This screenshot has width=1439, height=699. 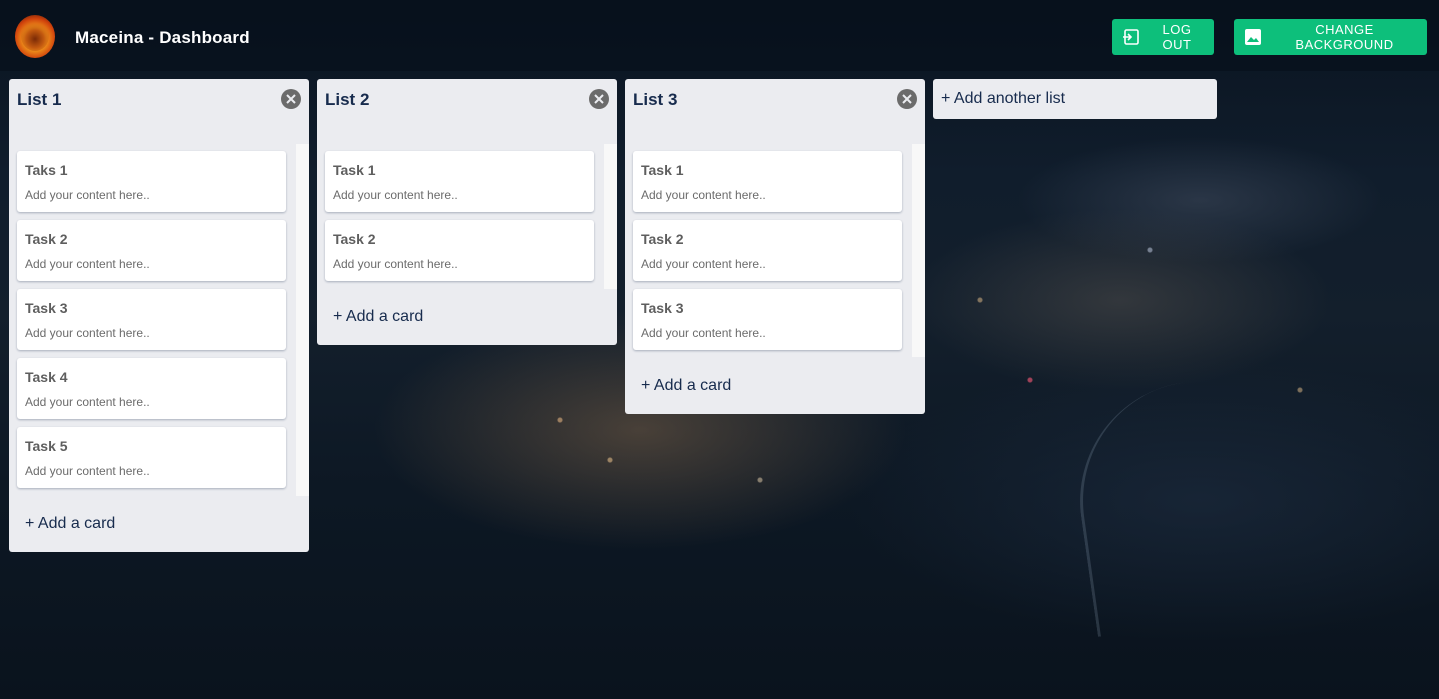 What do you see at coordinates (46, 377) in the screenshot?
I see `card-title: Task 4` at bounding box center [46, 377].